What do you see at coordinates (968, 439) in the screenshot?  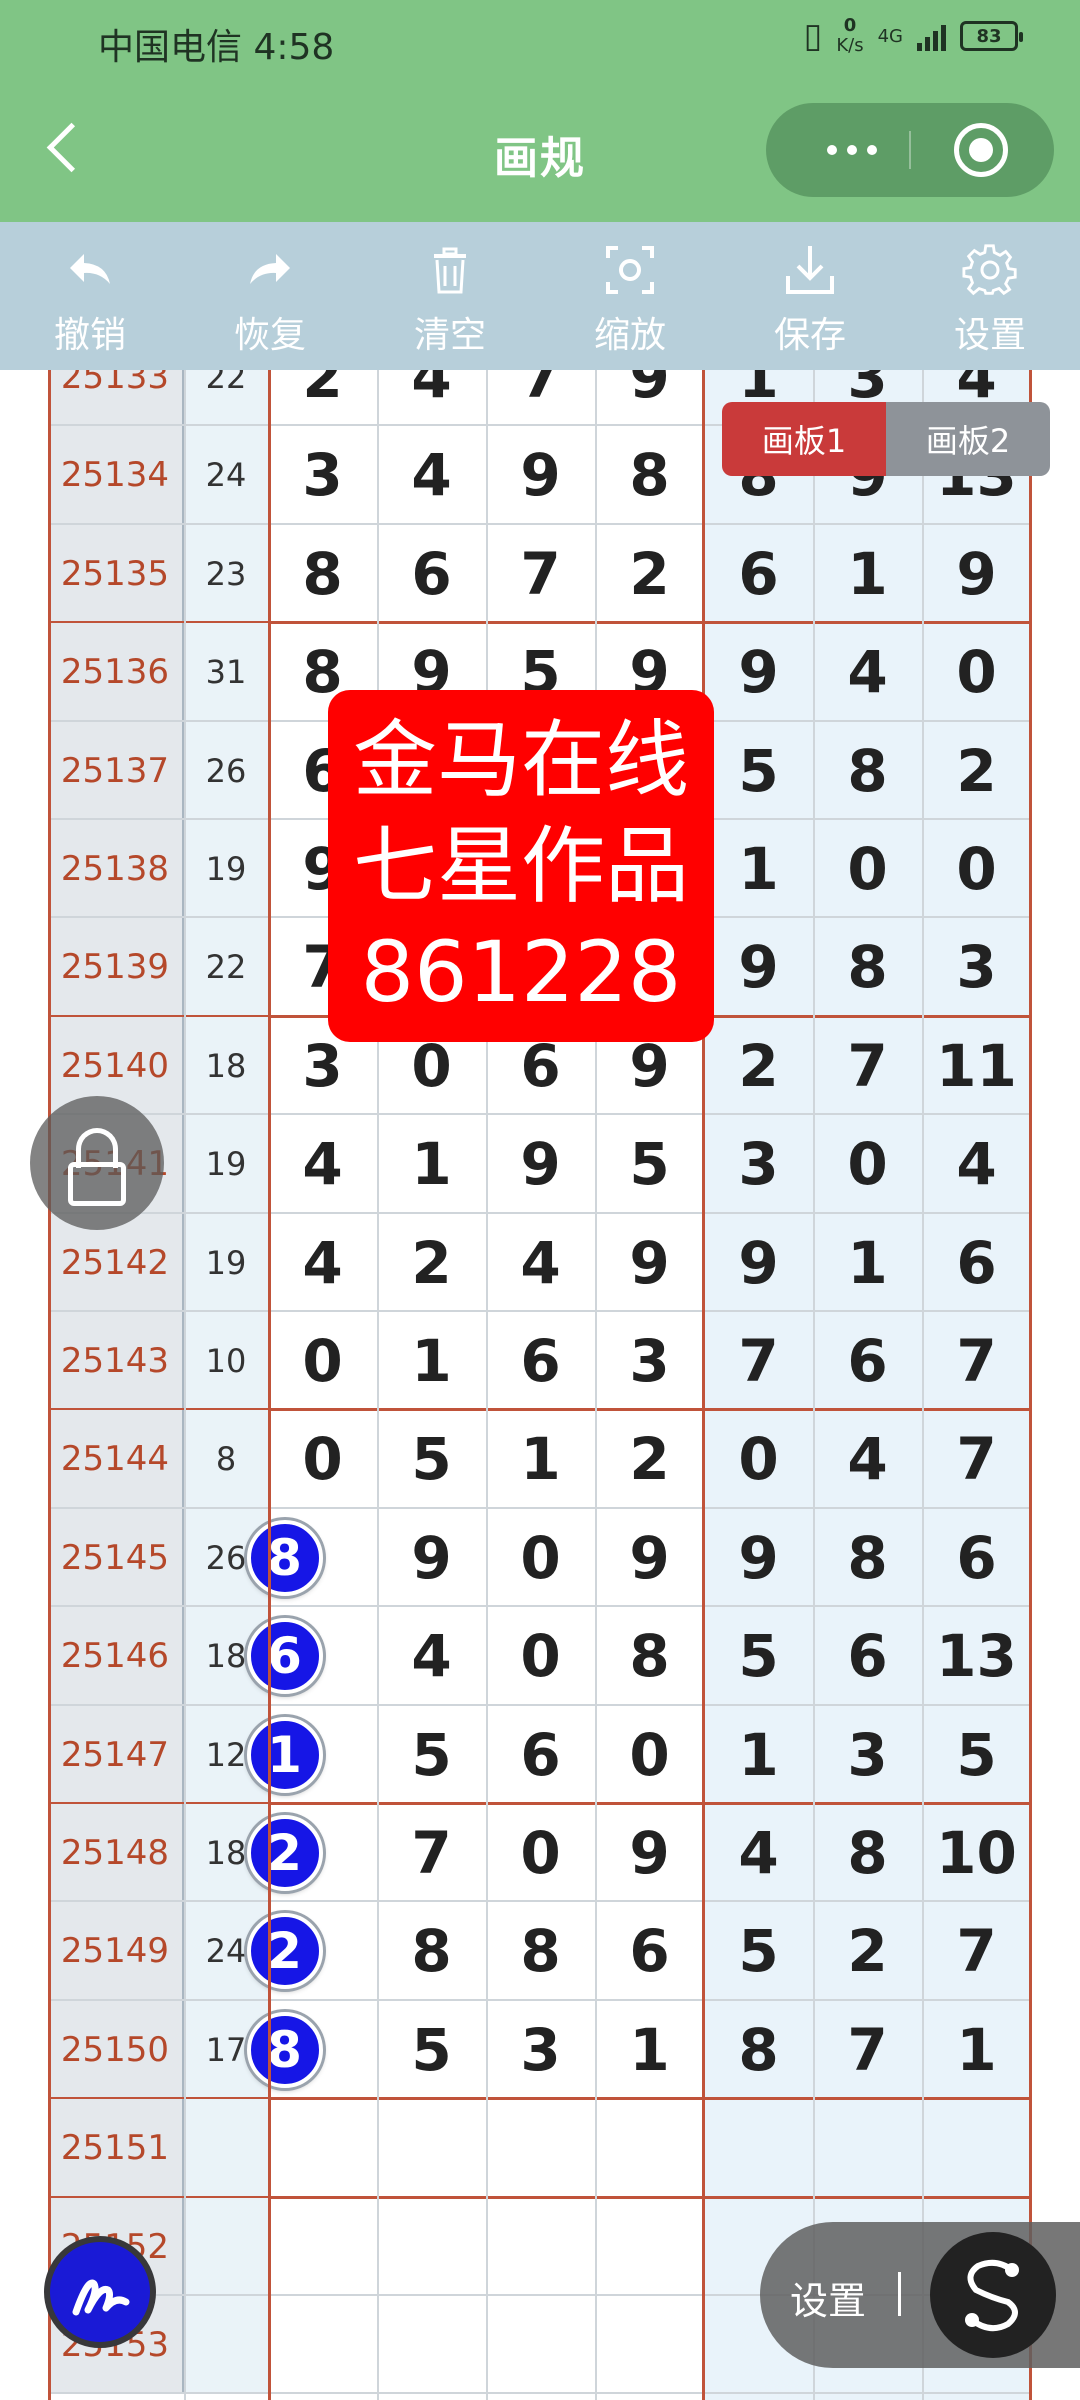 I see `board-2-tab: 画板2` at bounding box center [968, 439].